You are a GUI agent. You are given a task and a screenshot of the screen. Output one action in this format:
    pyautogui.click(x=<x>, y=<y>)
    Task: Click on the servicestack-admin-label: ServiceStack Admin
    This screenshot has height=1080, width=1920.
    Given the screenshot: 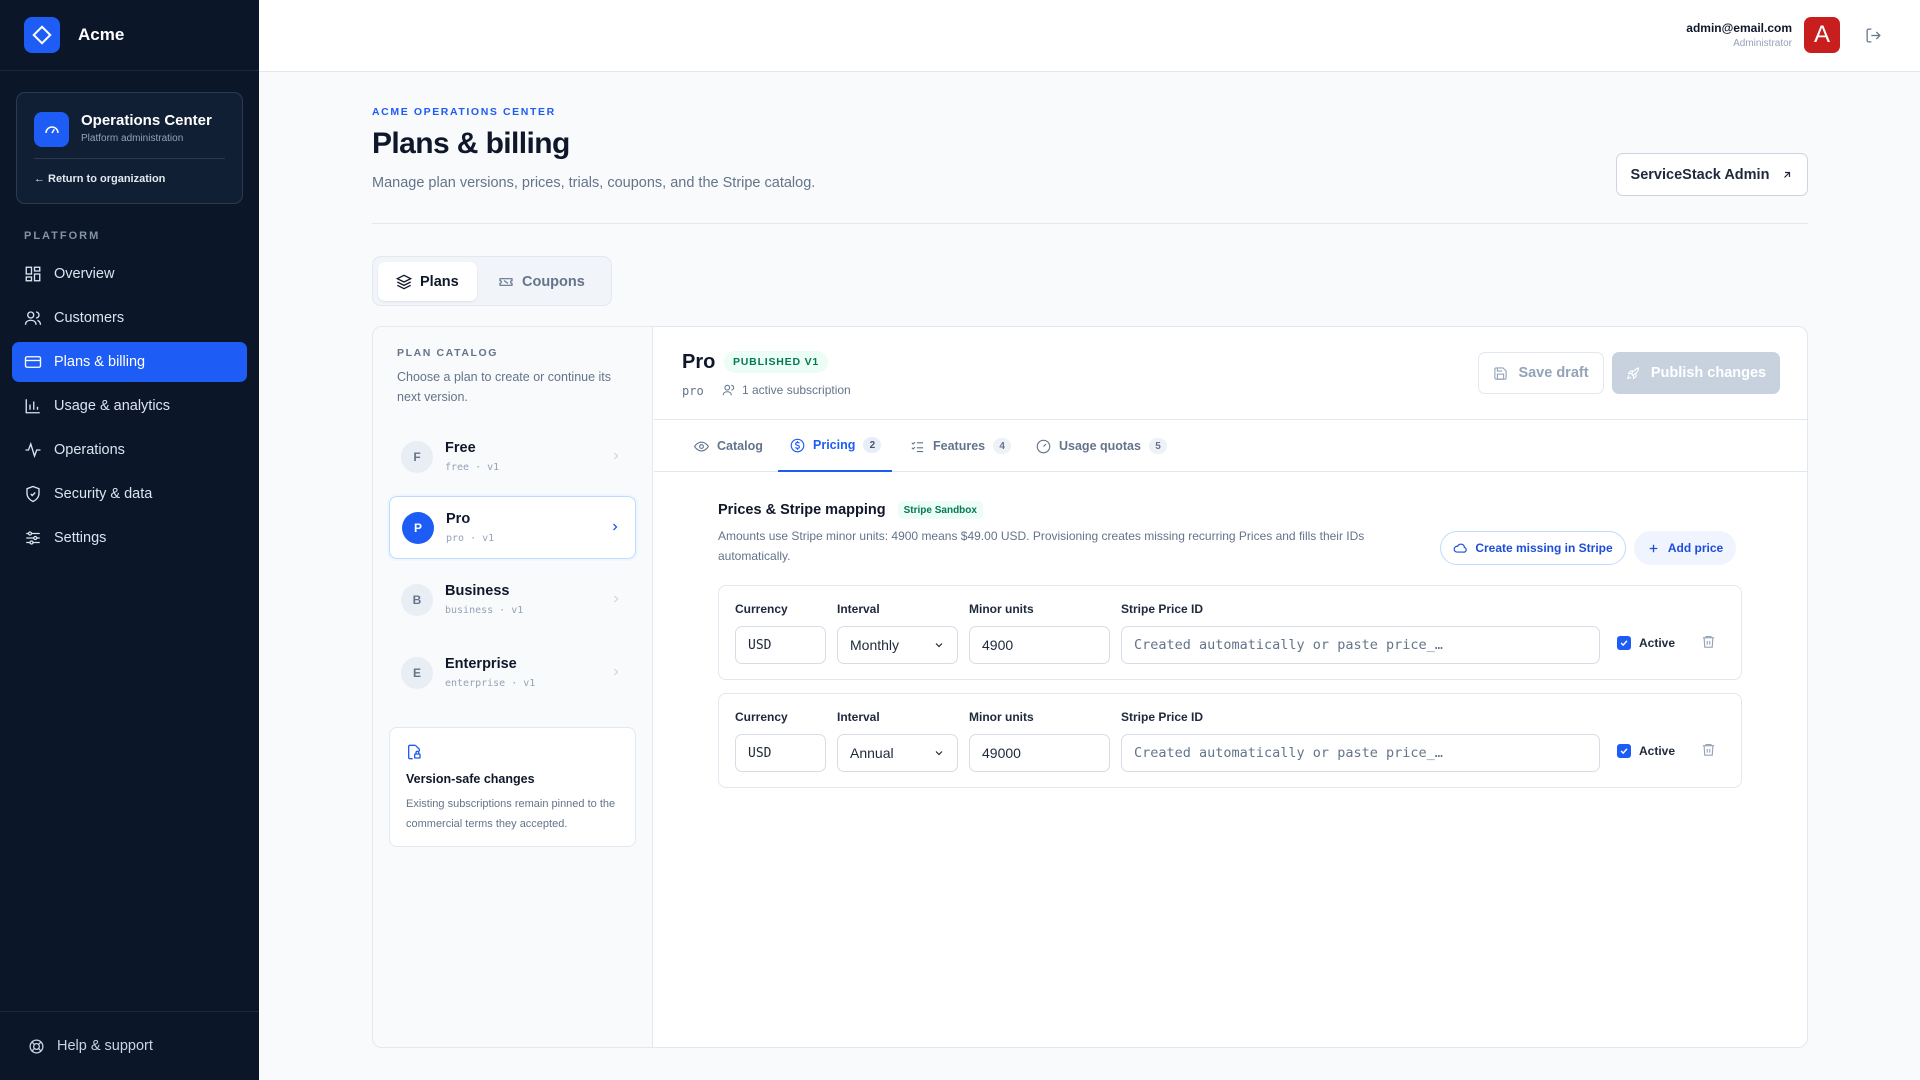 What is the action you would take?
    pyautogui.click(x=1700, y=174)
    